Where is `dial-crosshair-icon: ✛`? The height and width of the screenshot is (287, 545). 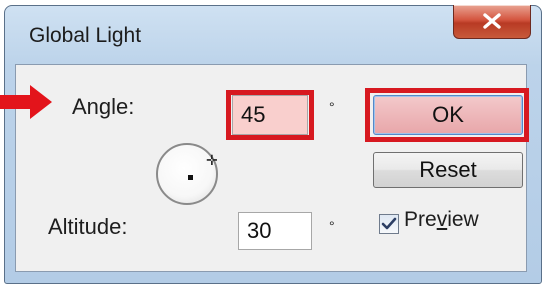 dial-crosshair-icon: ✛ is located at coordinates (212, 160).